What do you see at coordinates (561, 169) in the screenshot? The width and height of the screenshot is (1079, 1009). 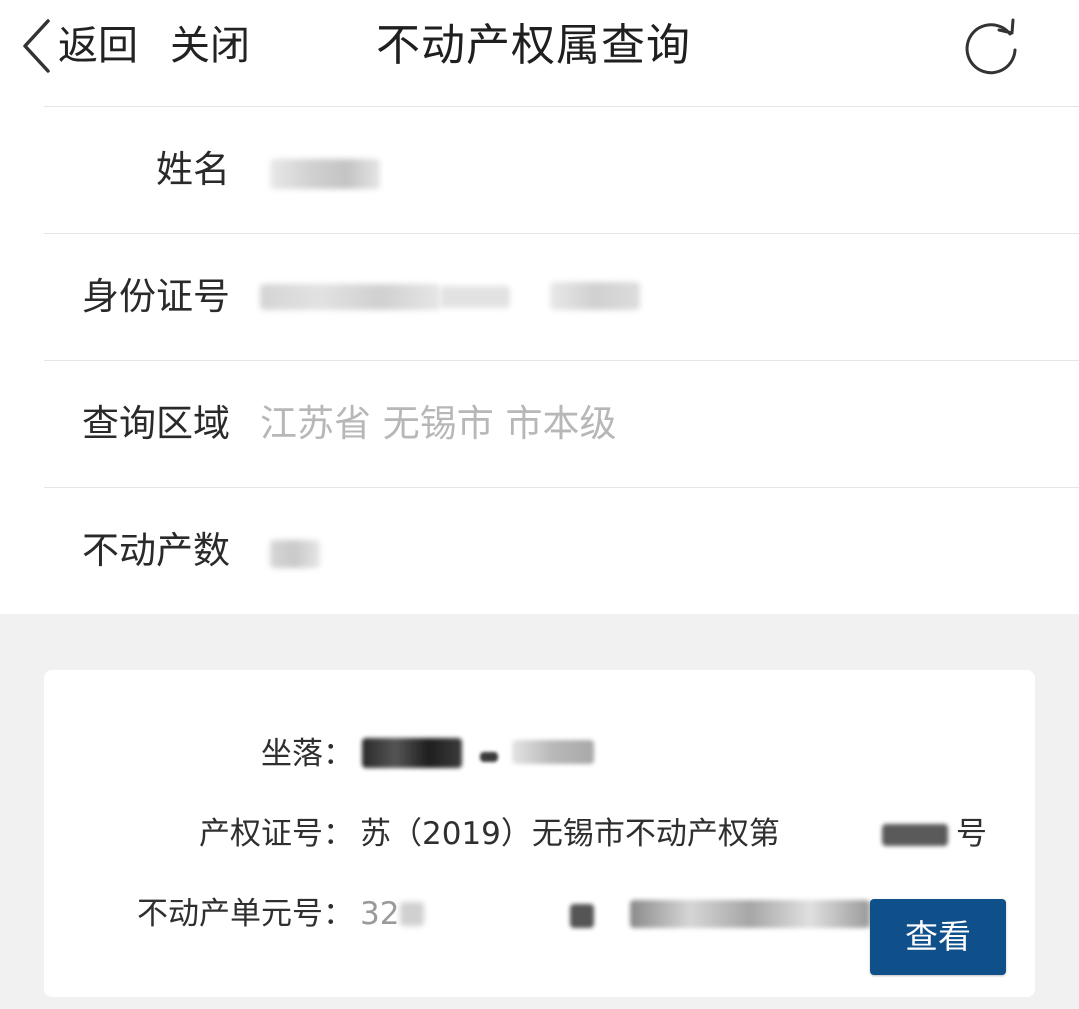 I see `row-name: 姓名` at bounding box center [561, 169].